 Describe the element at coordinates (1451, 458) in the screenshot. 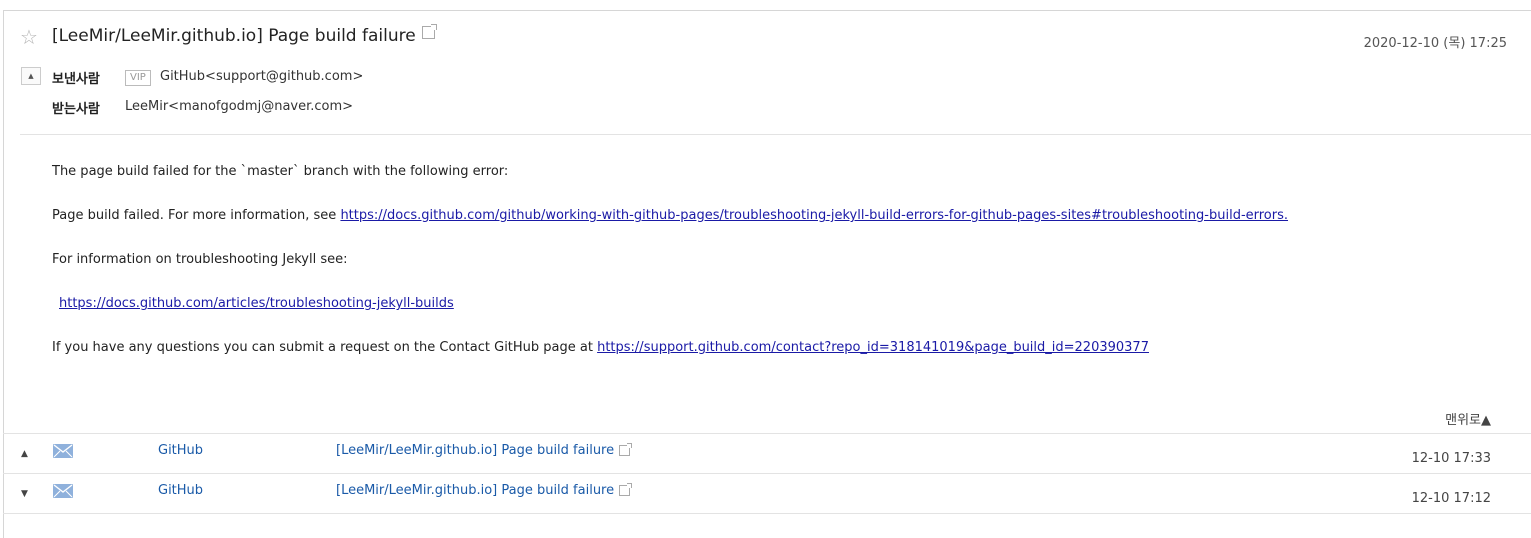

I see `thread-date: 12-10 17:33` at that location.